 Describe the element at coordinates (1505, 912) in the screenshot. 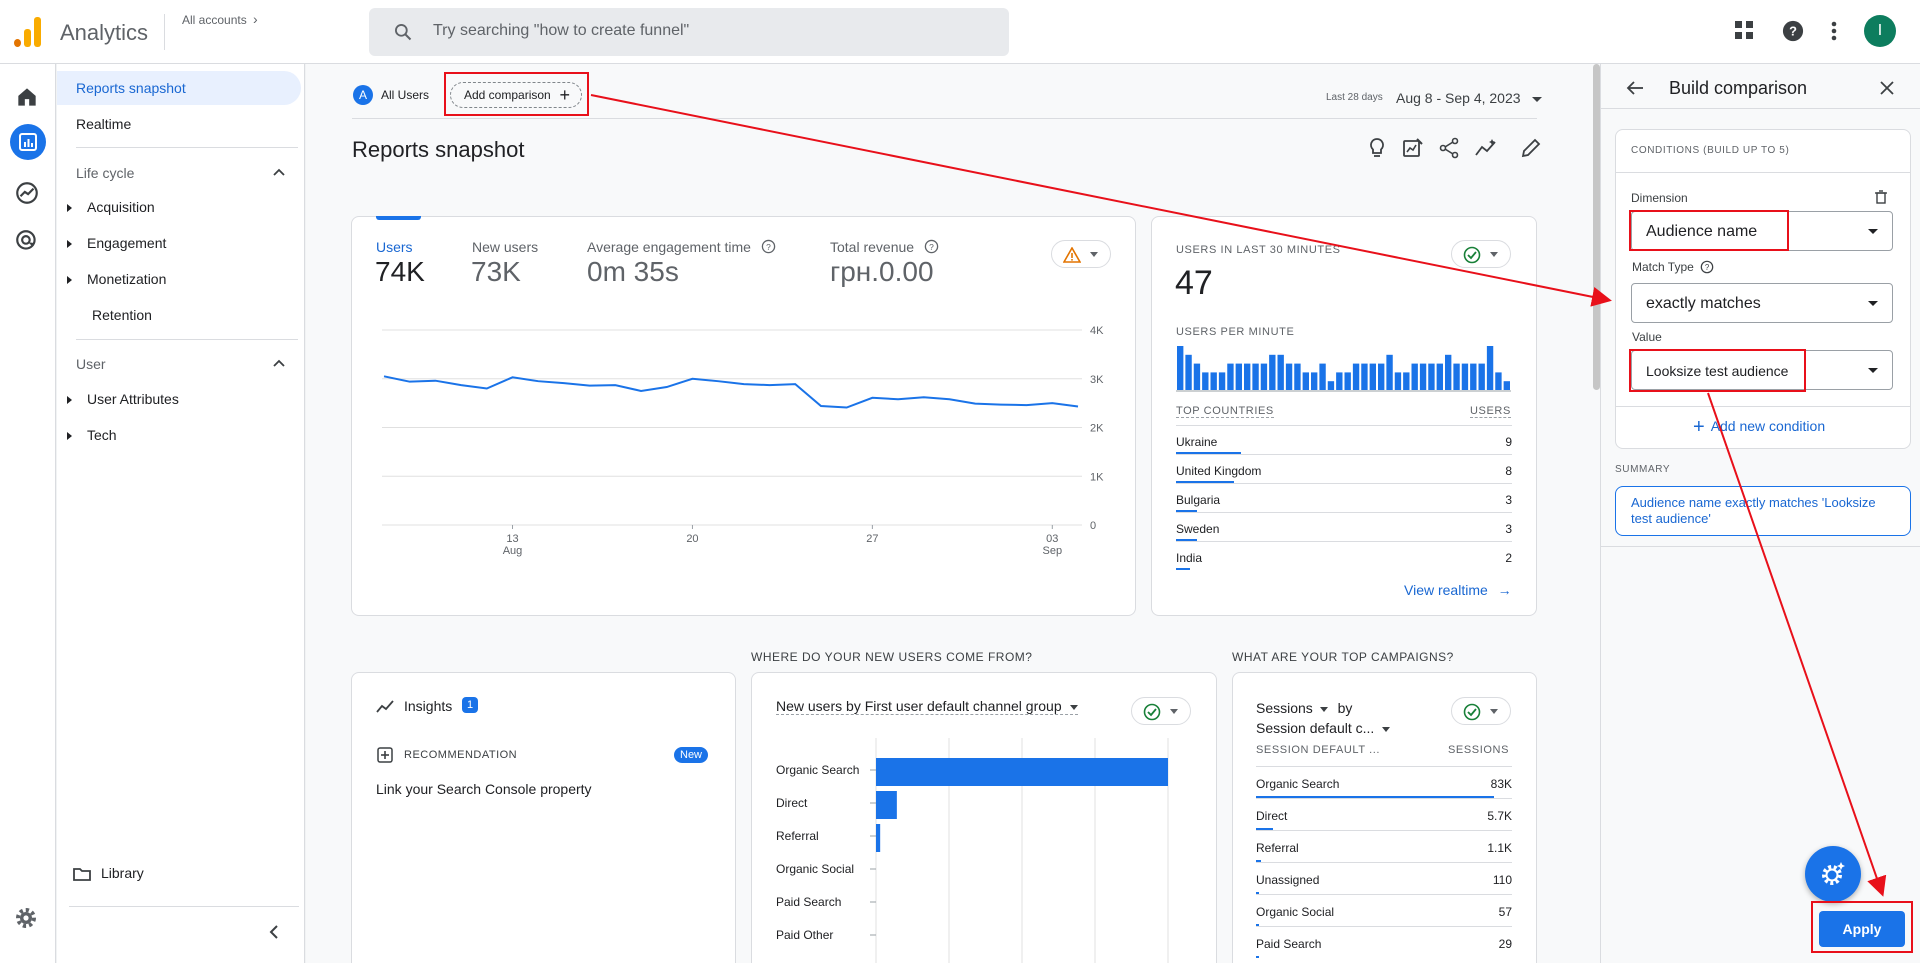

I see `campaign-value: 57` at that location.